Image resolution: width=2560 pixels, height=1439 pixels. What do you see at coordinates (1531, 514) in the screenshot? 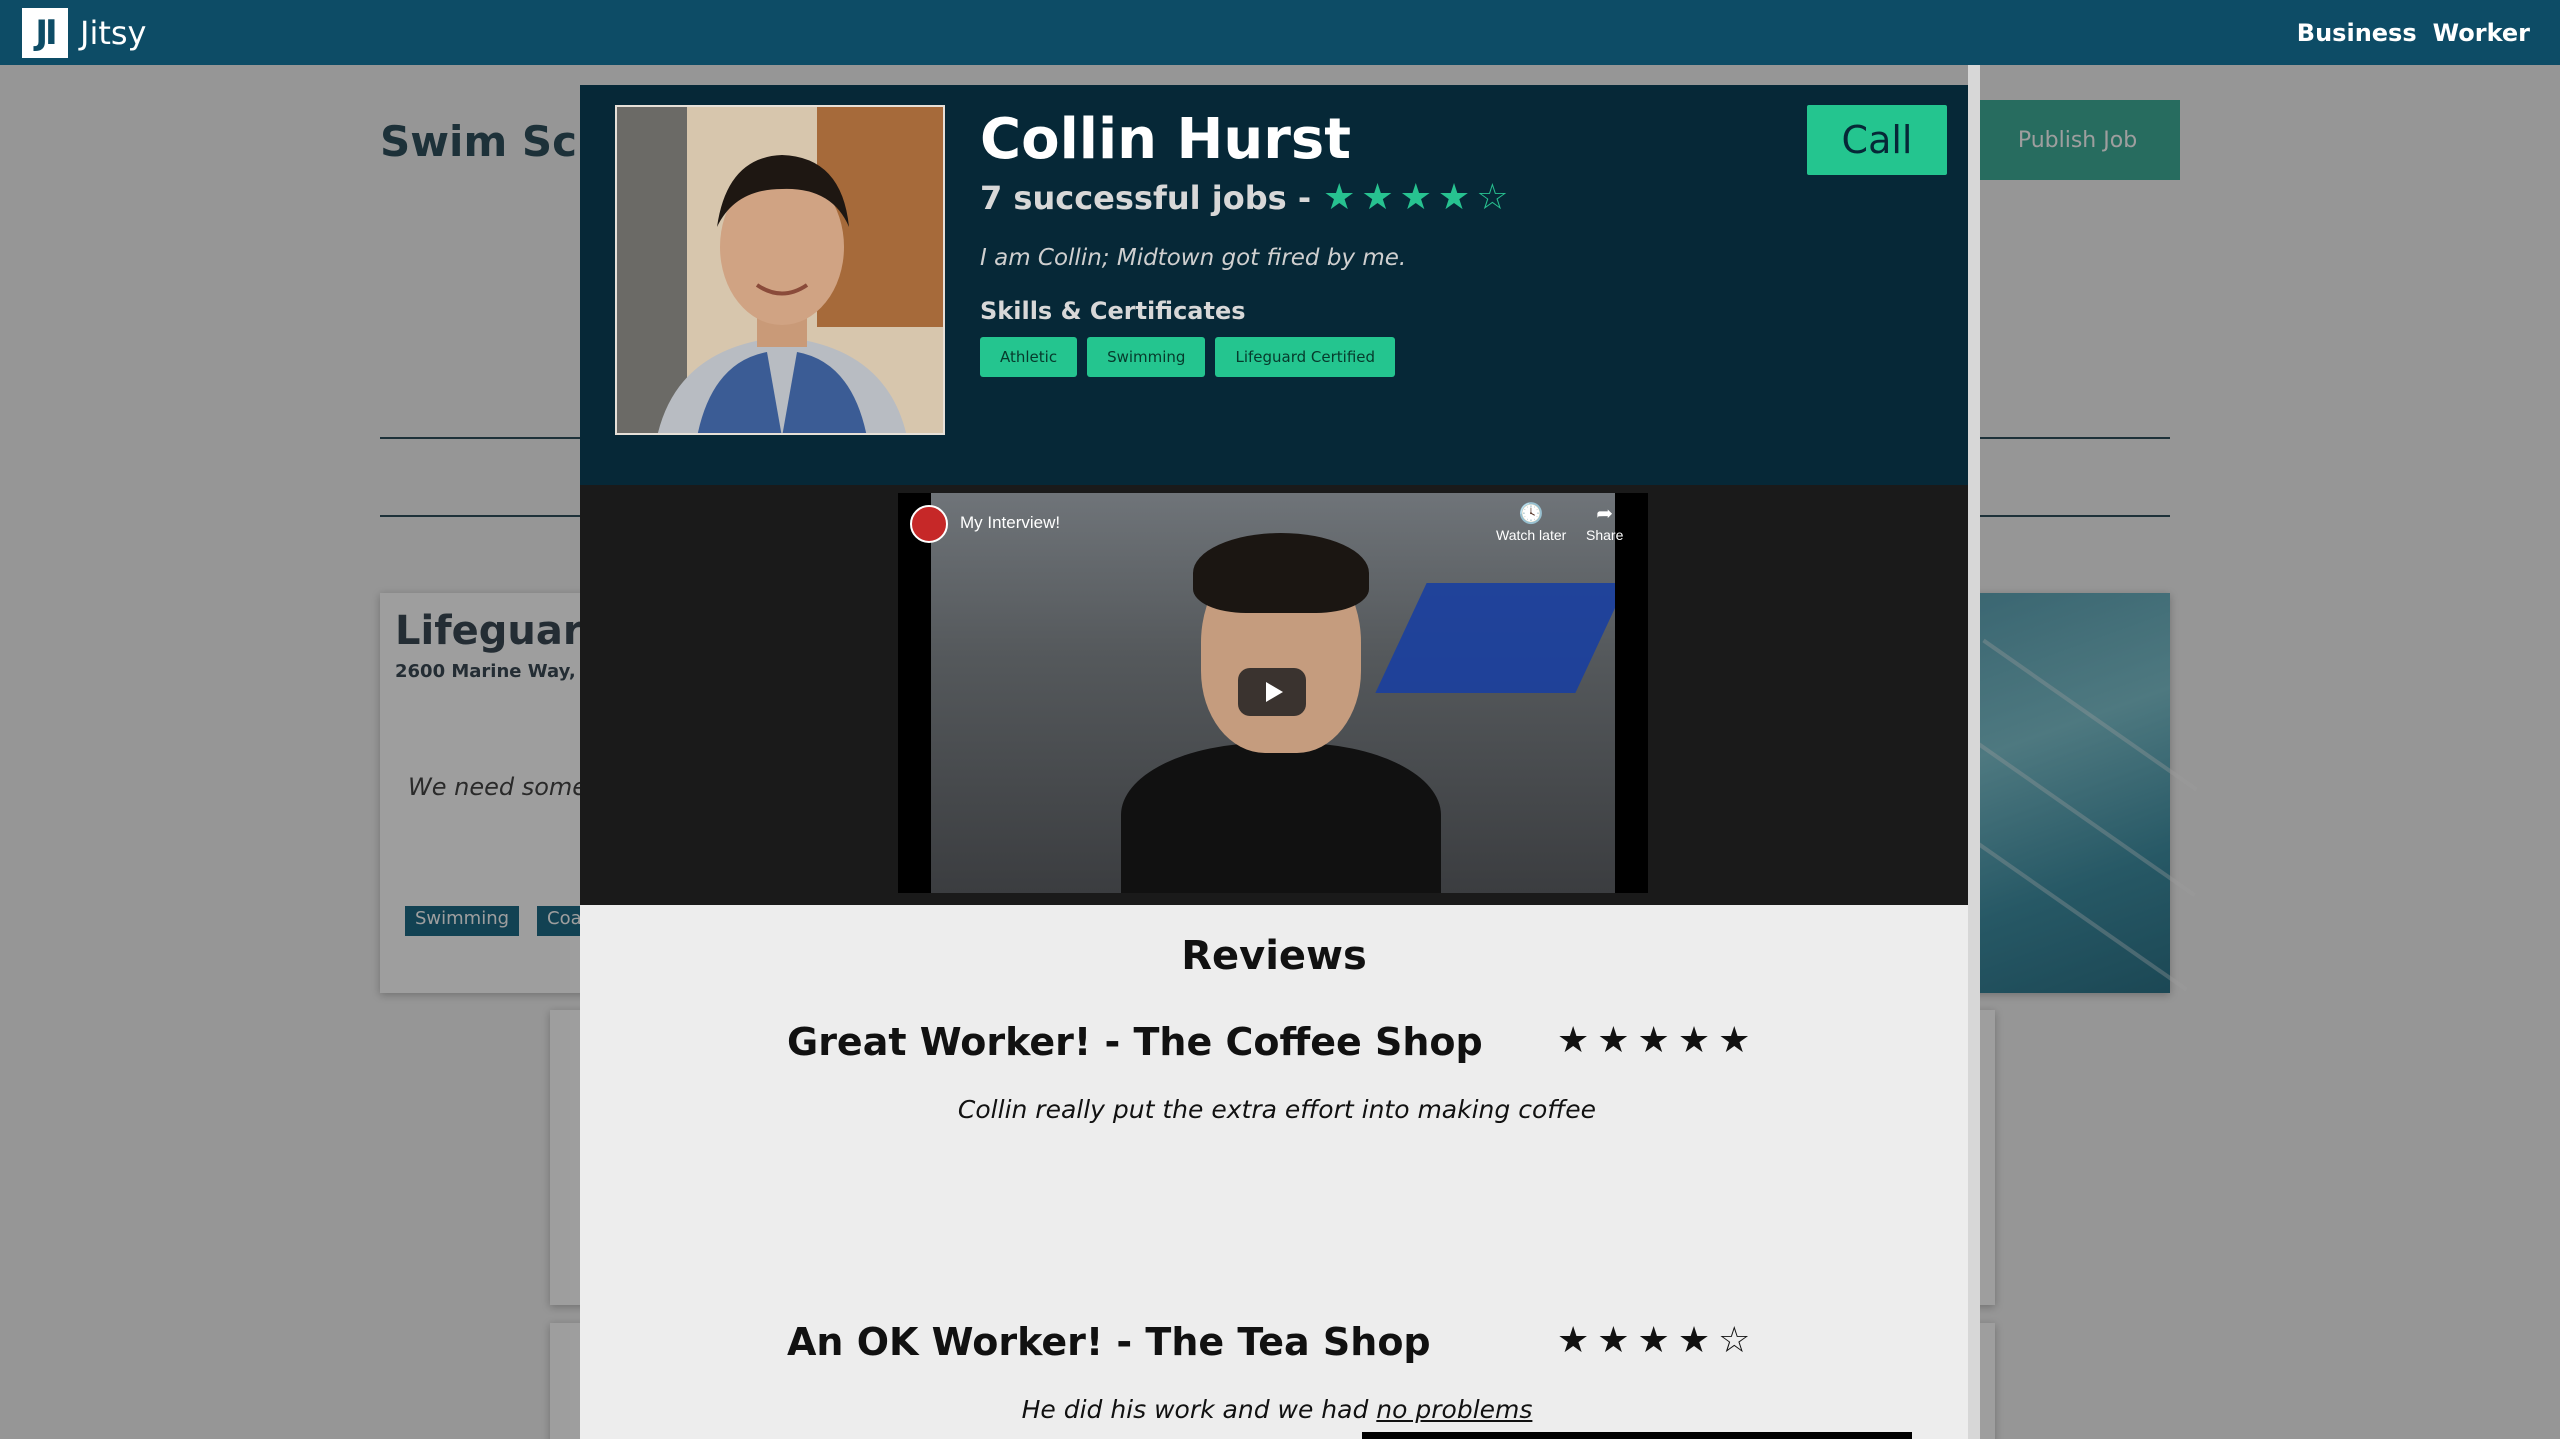
I see `clock-icon: 🕓` at bounding box center [1531, 514].